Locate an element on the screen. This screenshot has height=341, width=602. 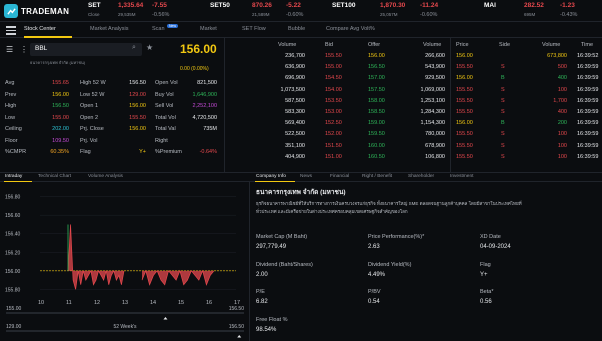
offer-price: 160.00 is located at coordinates (376, 146).